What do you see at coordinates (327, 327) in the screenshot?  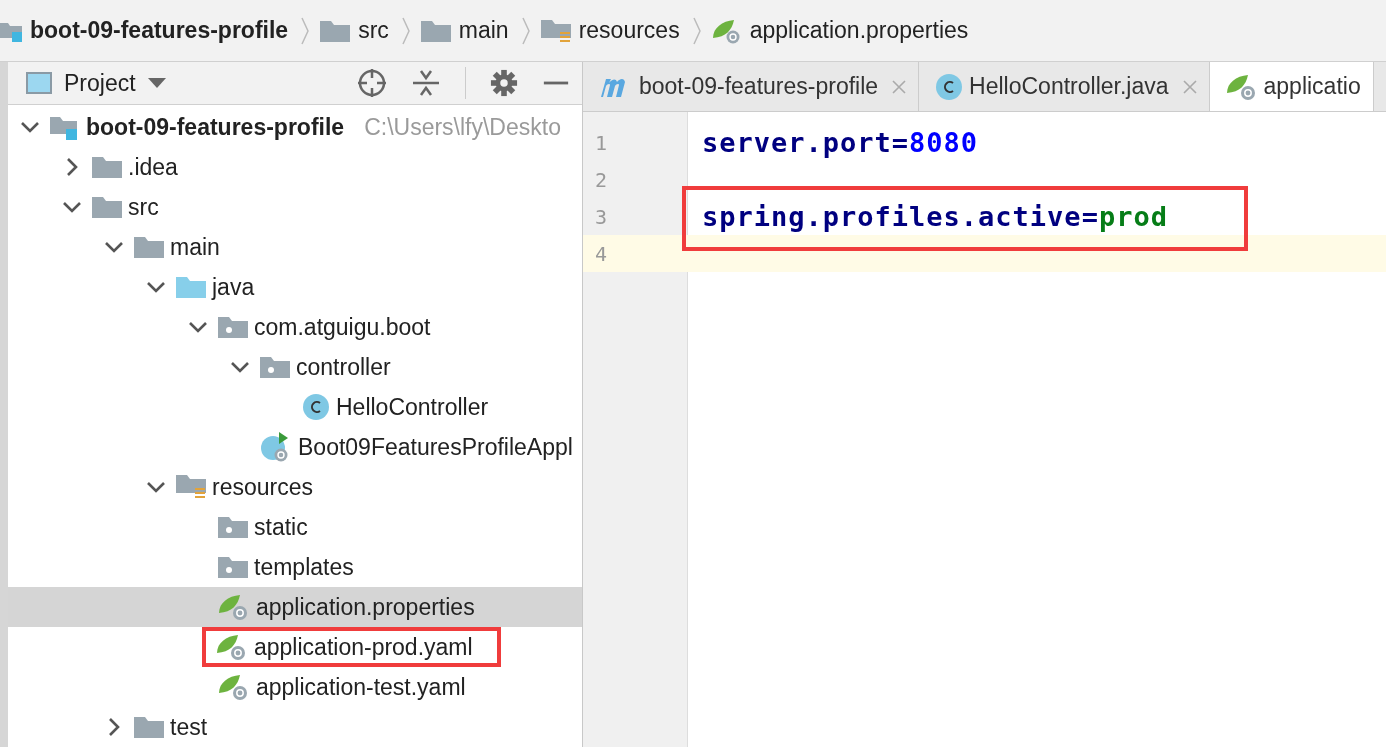 I see `tree-item: com.atguigu.boot` at bounding box center [327, 327].